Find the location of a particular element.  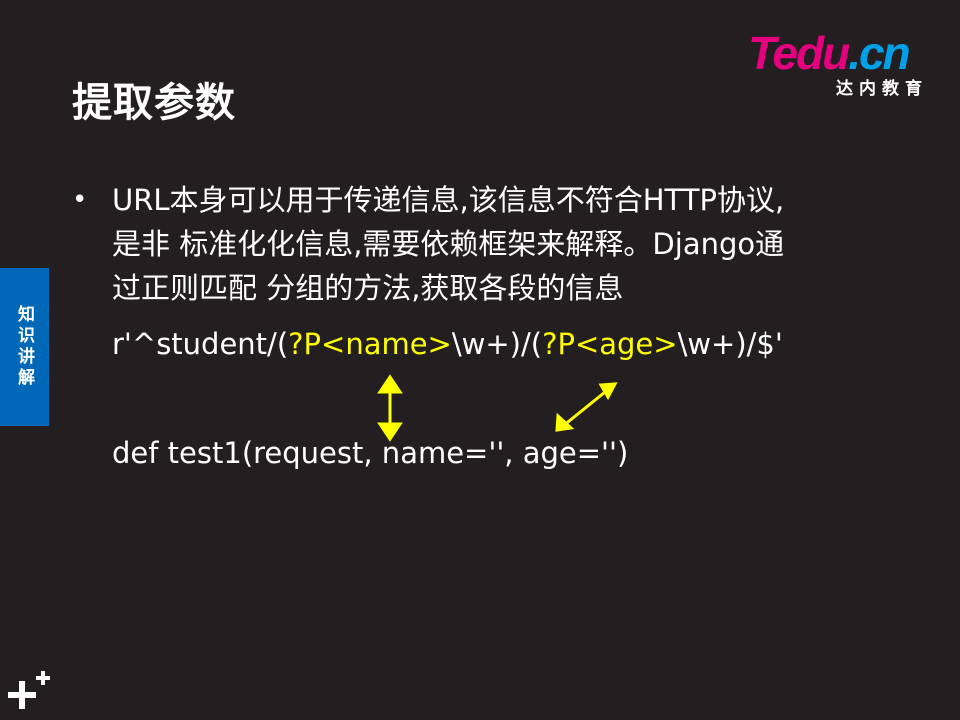

side-tab: 知识讲解 is located at coordinates (24, 347).